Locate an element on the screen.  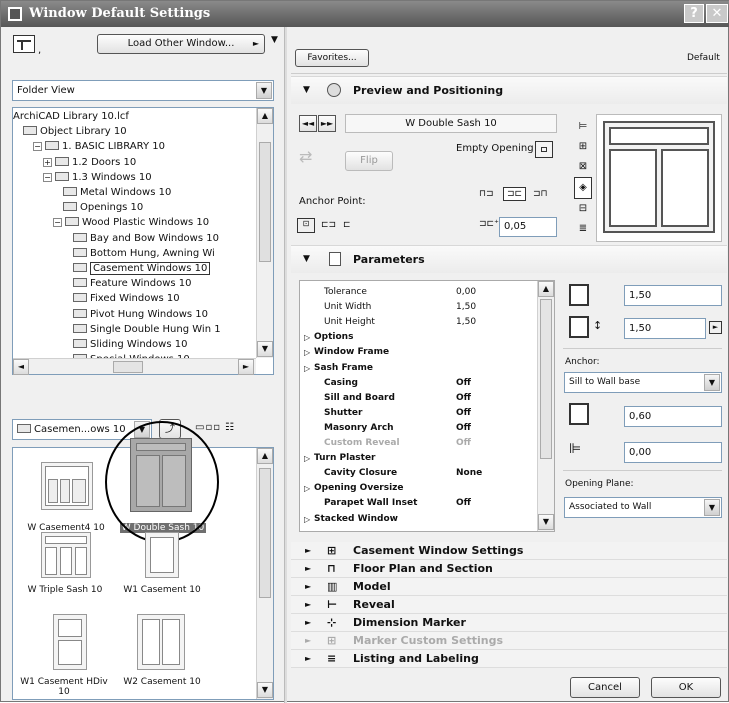
list-view-icon: ☷ is located at coordinates (230, 427).